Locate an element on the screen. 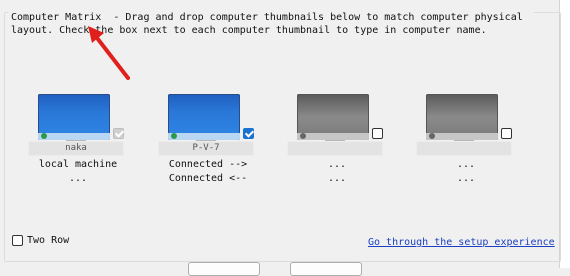 The image size is (570, 276). computer-2-status-line-1: Connected --> is located at coordinates (208, 164).